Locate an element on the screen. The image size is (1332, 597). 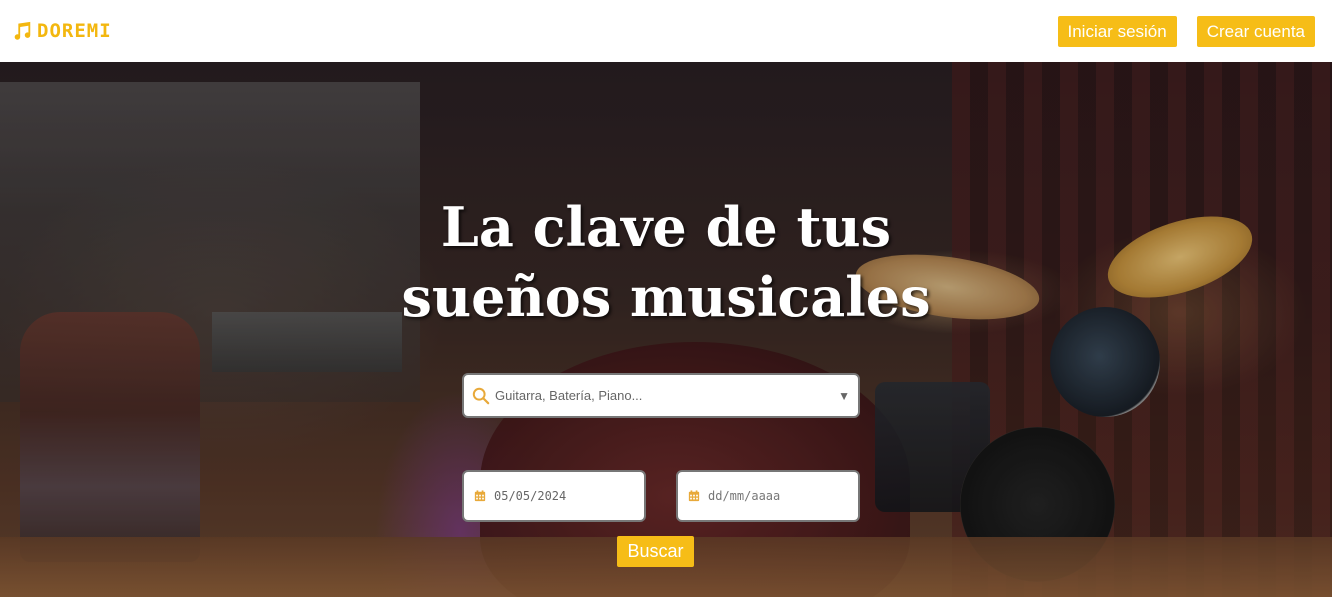
login-button: Iniciar sesión is located at coordinates (1117, 31).